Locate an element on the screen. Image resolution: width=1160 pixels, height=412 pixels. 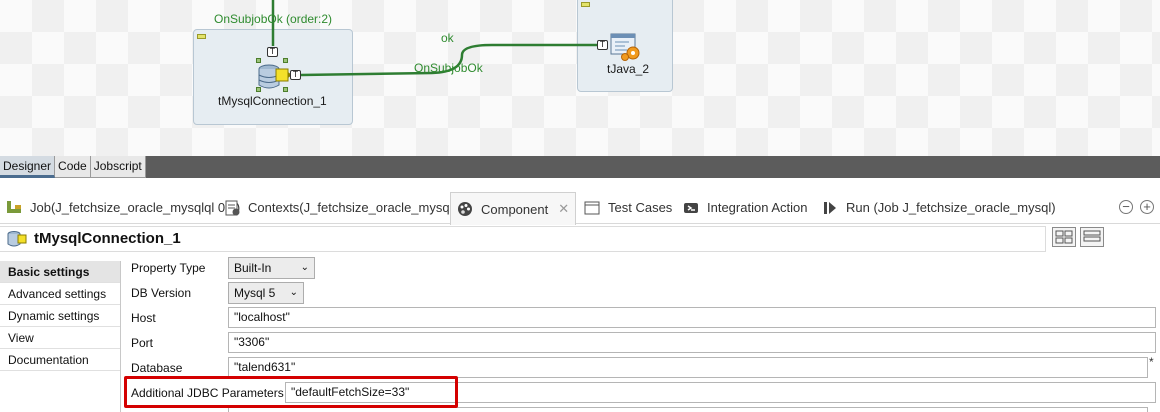
java-component-label: tJava_2 is located at coordinates (628, 69).